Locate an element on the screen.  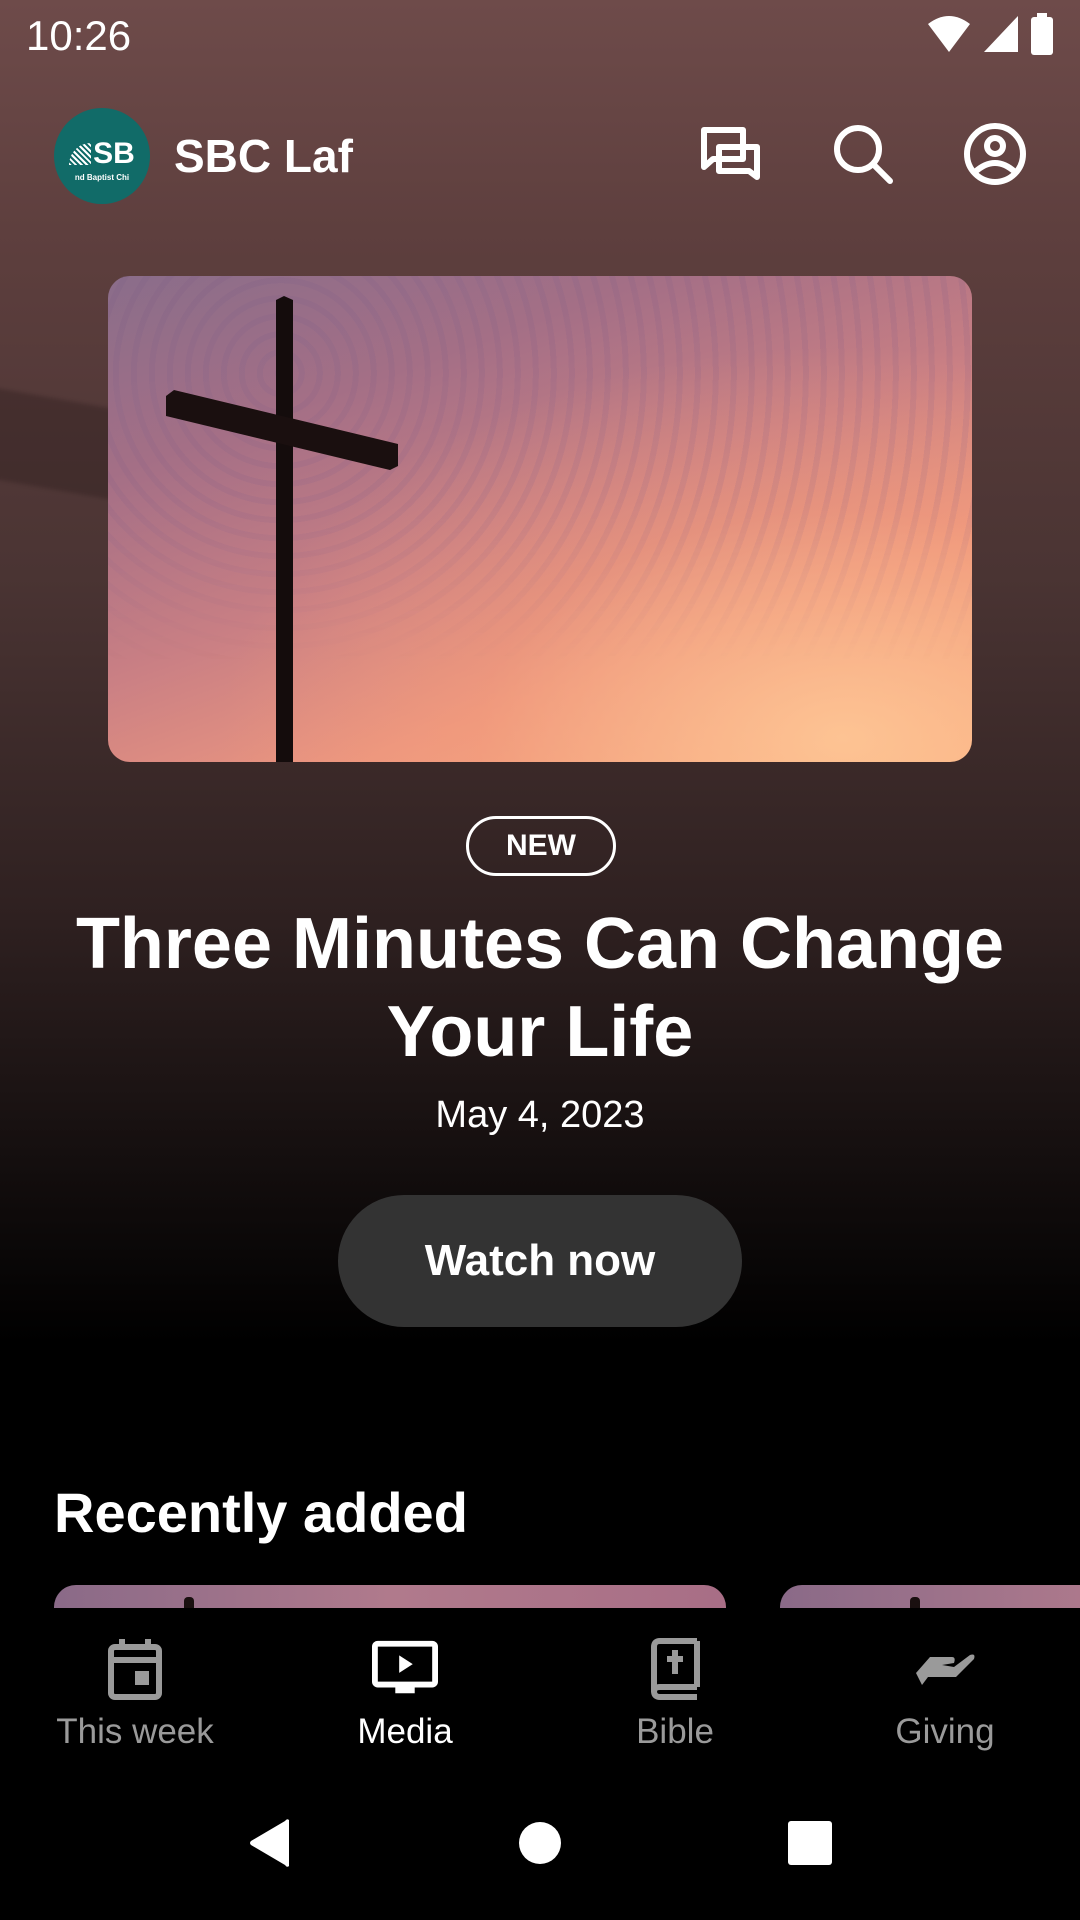
recents-square-icon is located at coordinates (810, 1845).